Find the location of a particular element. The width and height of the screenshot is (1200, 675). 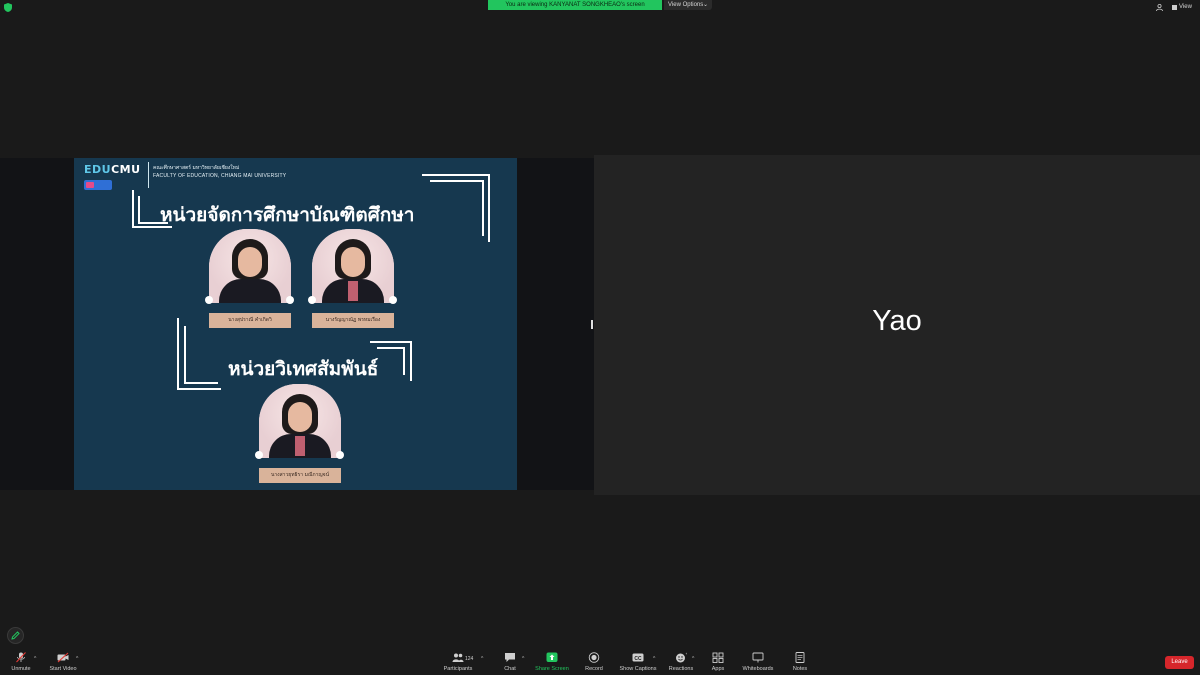

notes-button: Notes is located at coordinates (800, 663).